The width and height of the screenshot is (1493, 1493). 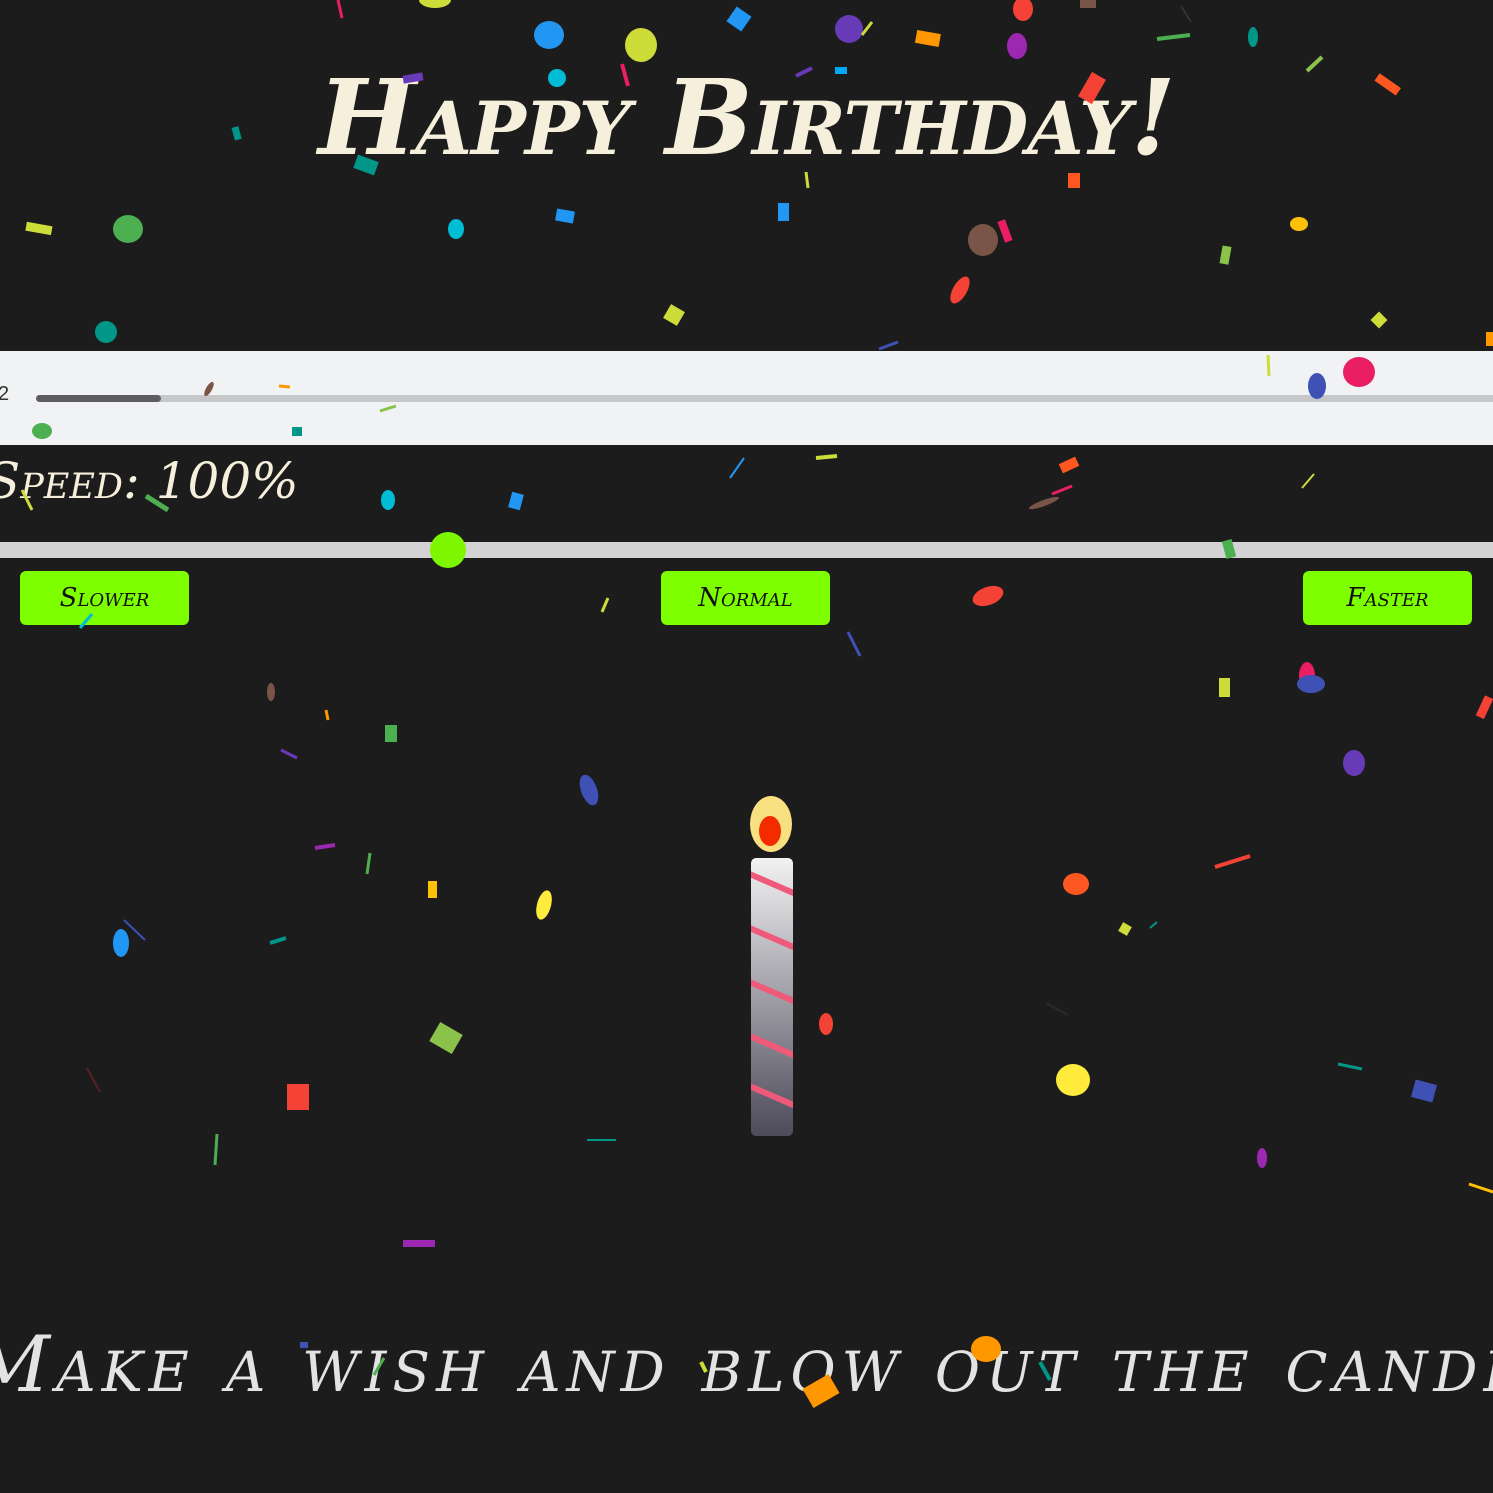 I want to click on audio-progress-bar, so click(x=764, y=398).